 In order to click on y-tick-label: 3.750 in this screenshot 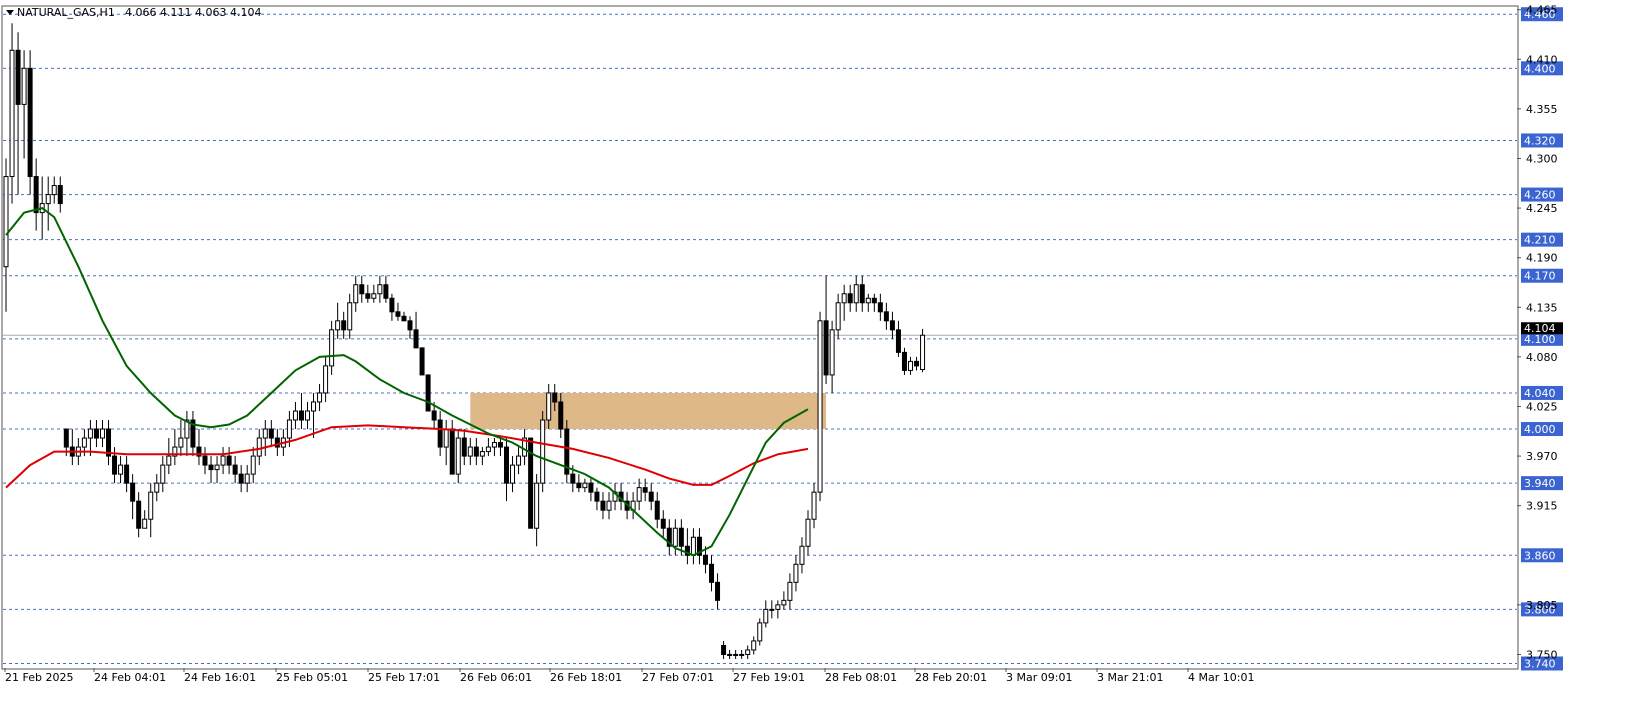, I will do `click(1542, 654)`.